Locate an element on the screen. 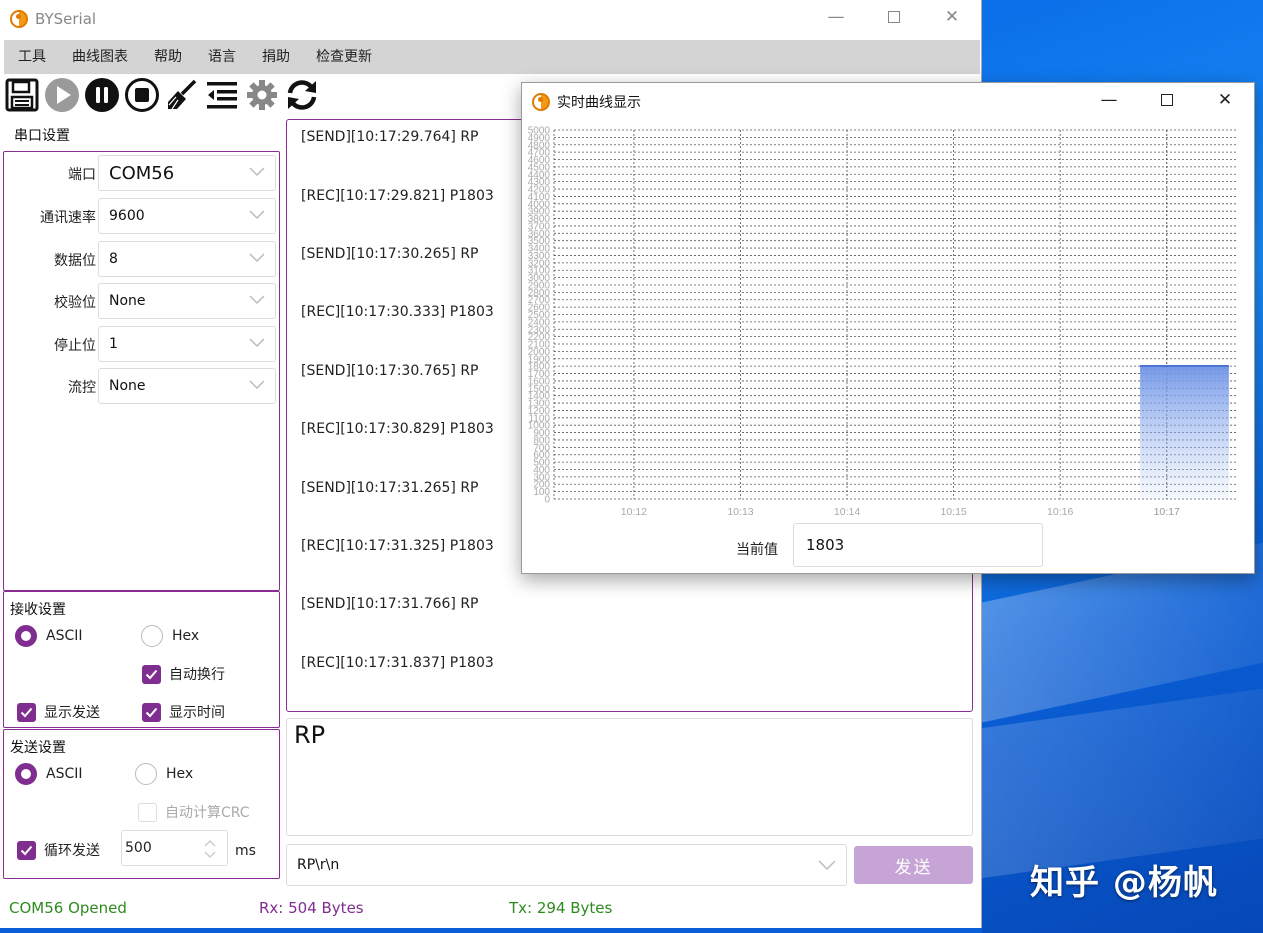 The width and height of the screenshot is (1263, 933). loop-interval-value: 500 is located at coordinates (138, 848).